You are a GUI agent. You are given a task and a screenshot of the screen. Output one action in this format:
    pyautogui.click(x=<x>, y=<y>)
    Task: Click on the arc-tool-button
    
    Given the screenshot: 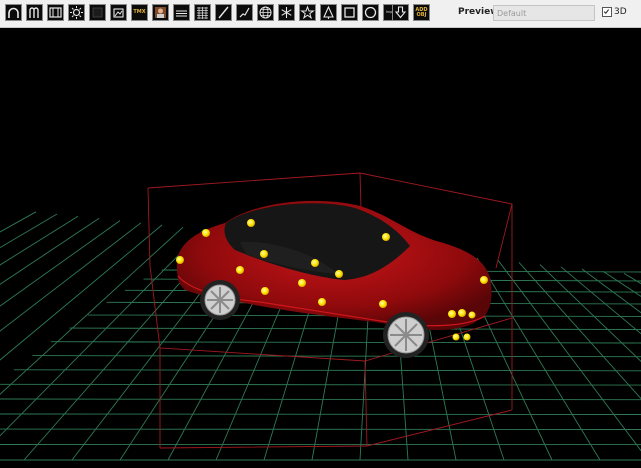 What is the action you would take?
    pyautogui.click(x=13, y=12)
    